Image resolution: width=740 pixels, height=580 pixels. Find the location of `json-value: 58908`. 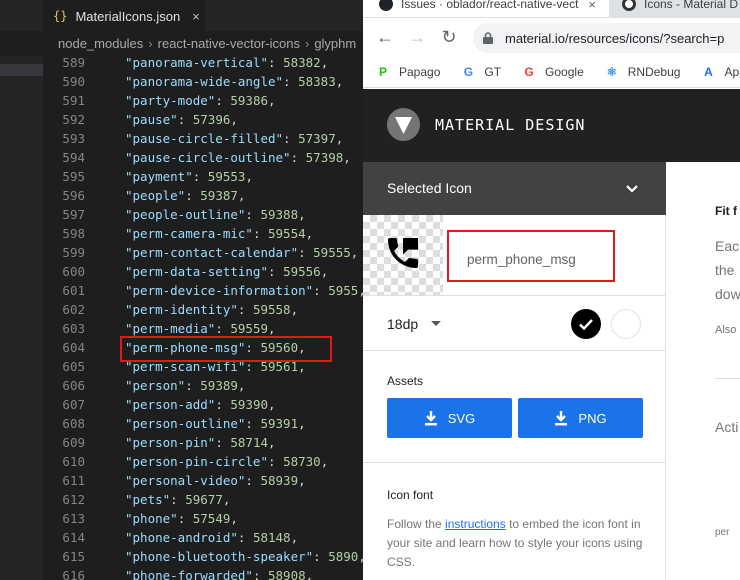

json-value: 58908 is located at coordinates (287, 574).